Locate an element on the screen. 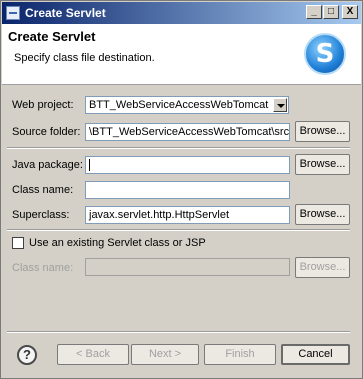 The height and width of the screenshot is (379, 363). class-name-input is located at coordinates (187, 190).